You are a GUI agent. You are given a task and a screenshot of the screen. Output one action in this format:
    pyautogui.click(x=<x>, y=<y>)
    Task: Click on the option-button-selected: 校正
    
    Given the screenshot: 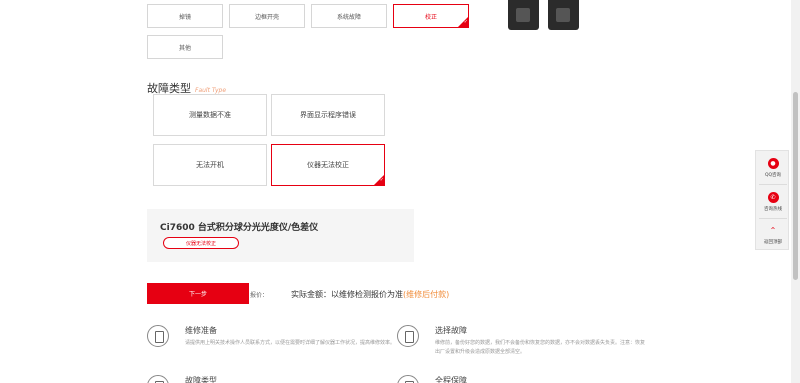 What is the action you would take?
    pyautogui.click(x=431, y=16)
    